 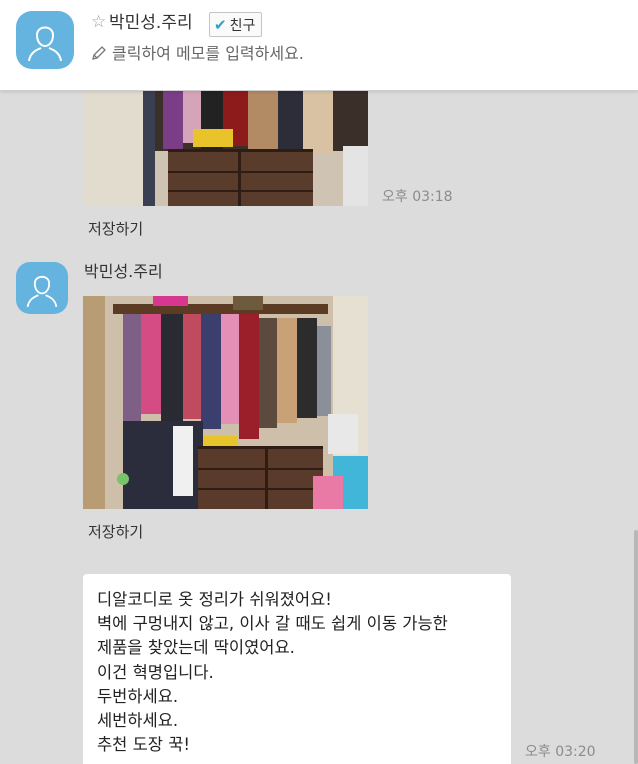 I want to click on friend-badge-label: 친구, so click(x=242, y=25).